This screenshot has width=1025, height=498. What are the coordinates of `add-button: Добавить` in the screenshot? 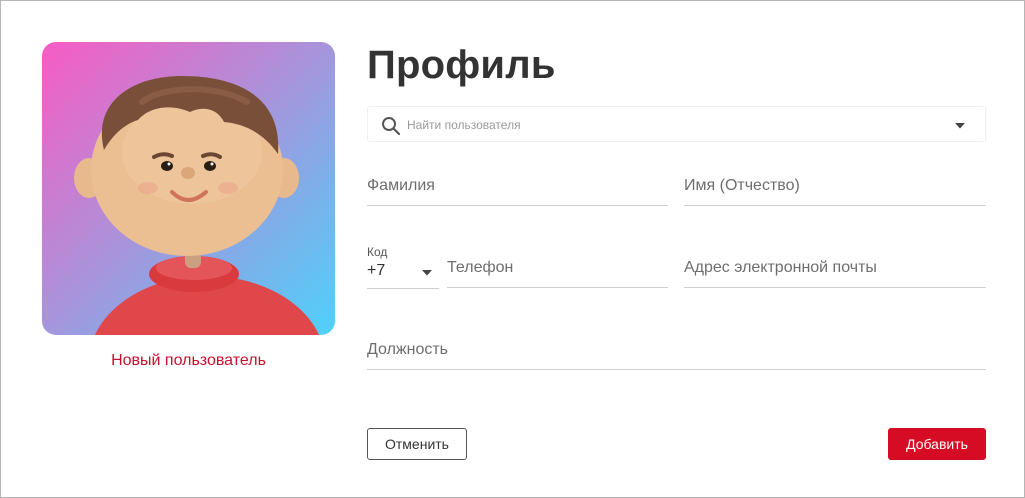 It's located at (937, 444).